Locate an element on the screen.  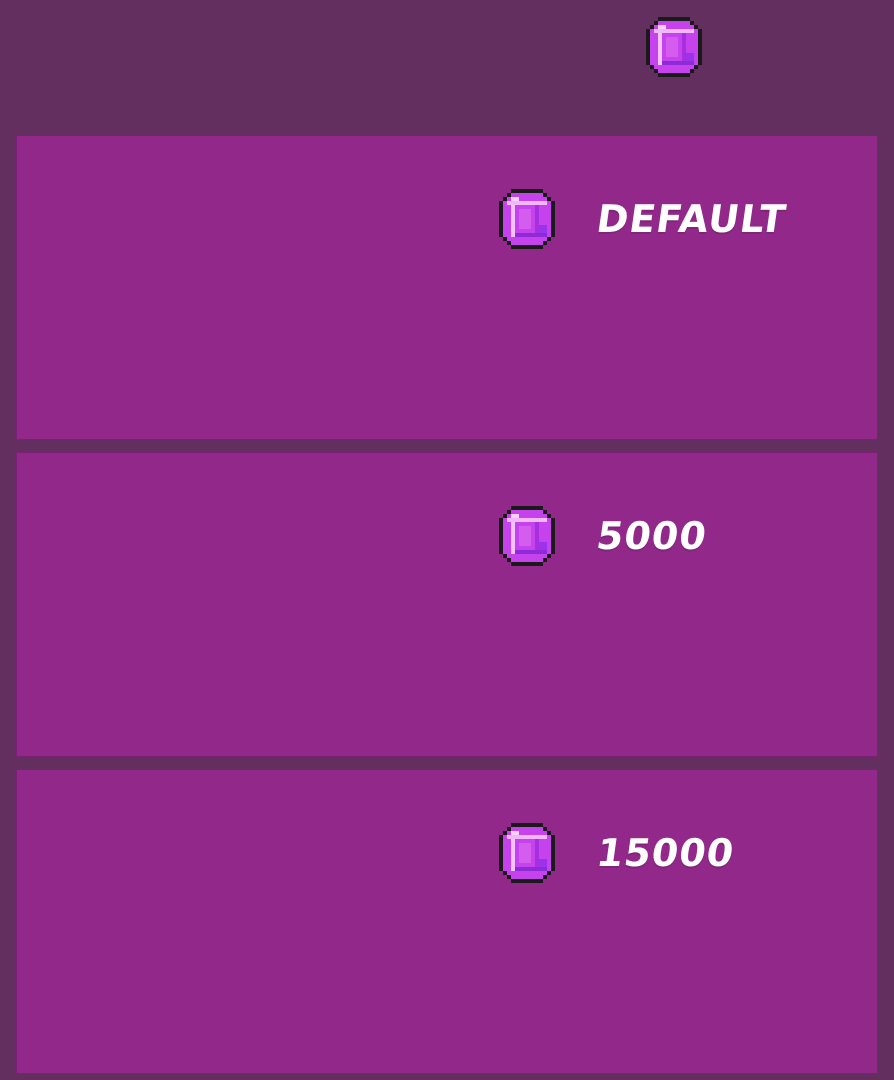
item-price-label: 15000 is located at coordinates (665, 853).